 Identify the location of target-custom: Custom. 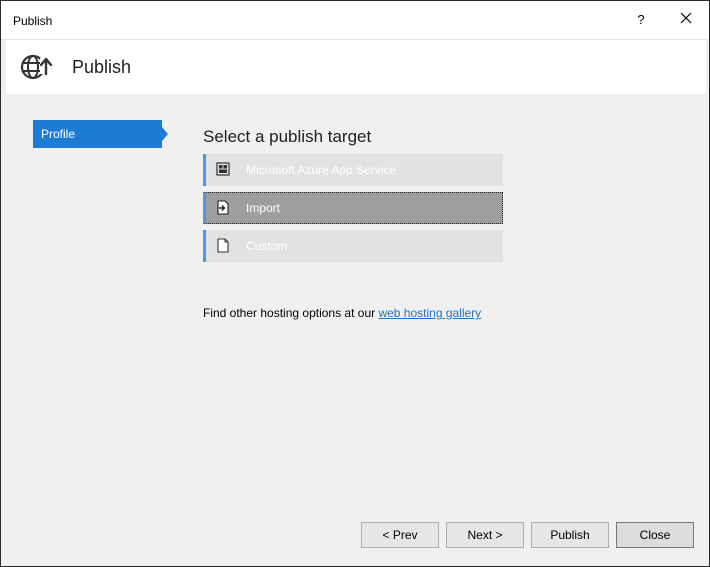
(353, 246).